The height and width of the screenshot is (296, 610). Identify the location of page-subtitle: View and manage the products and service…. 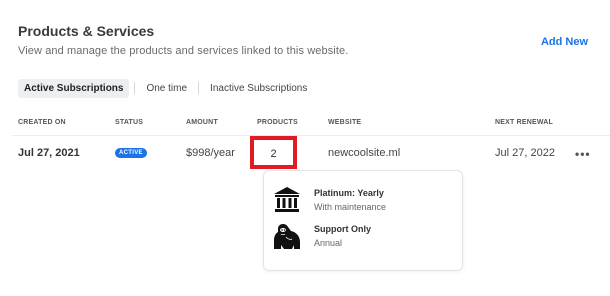
(183, 51).